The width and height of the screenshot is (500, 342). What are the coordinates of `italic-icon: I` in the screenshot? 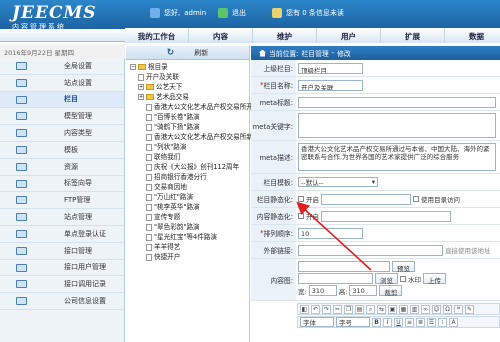 It's located at (387, 322).